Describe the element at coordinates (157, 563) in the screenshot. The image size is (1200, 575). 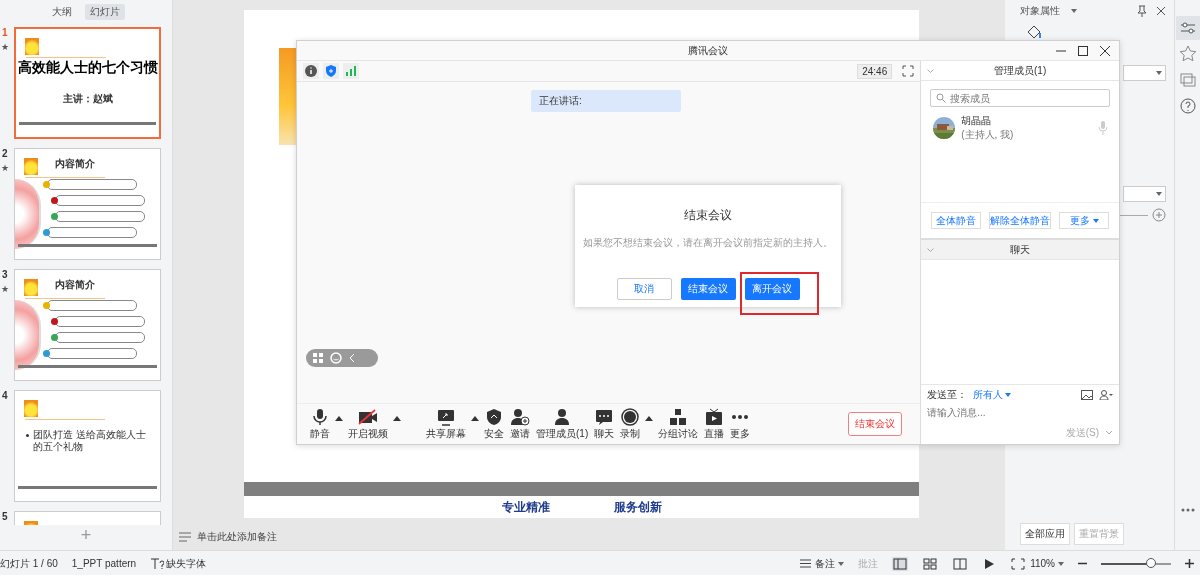
I see `font-icon` at that location.